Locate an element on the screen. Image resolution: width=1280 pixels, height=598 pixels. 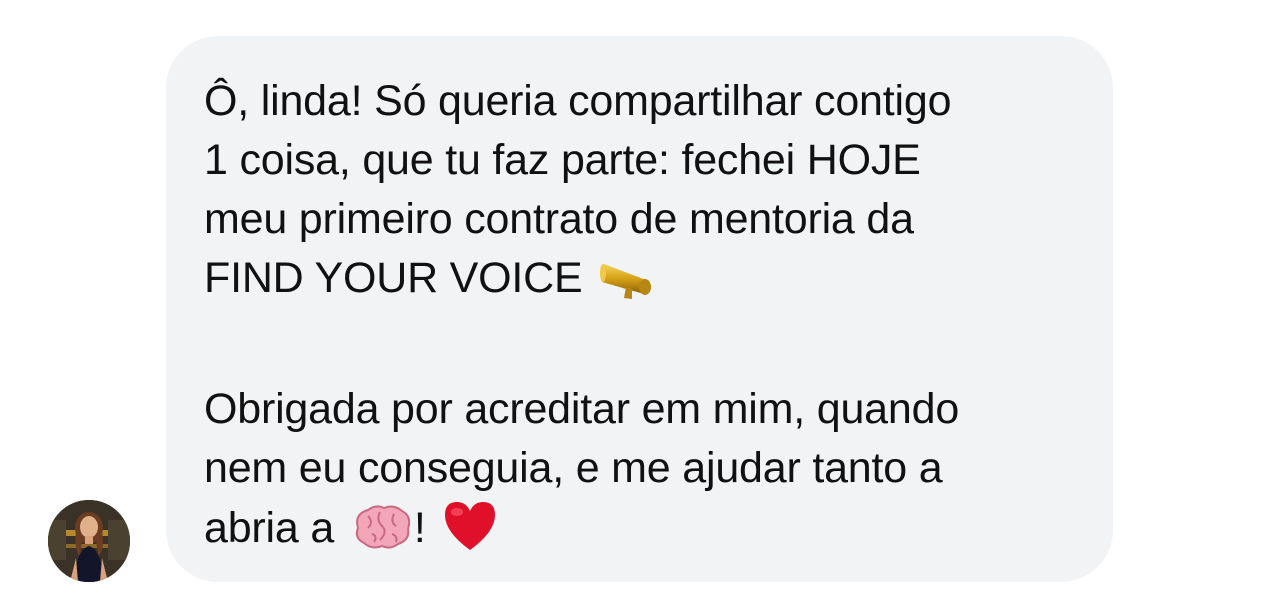
megaphone-icon is located at coordinates (629, 278).